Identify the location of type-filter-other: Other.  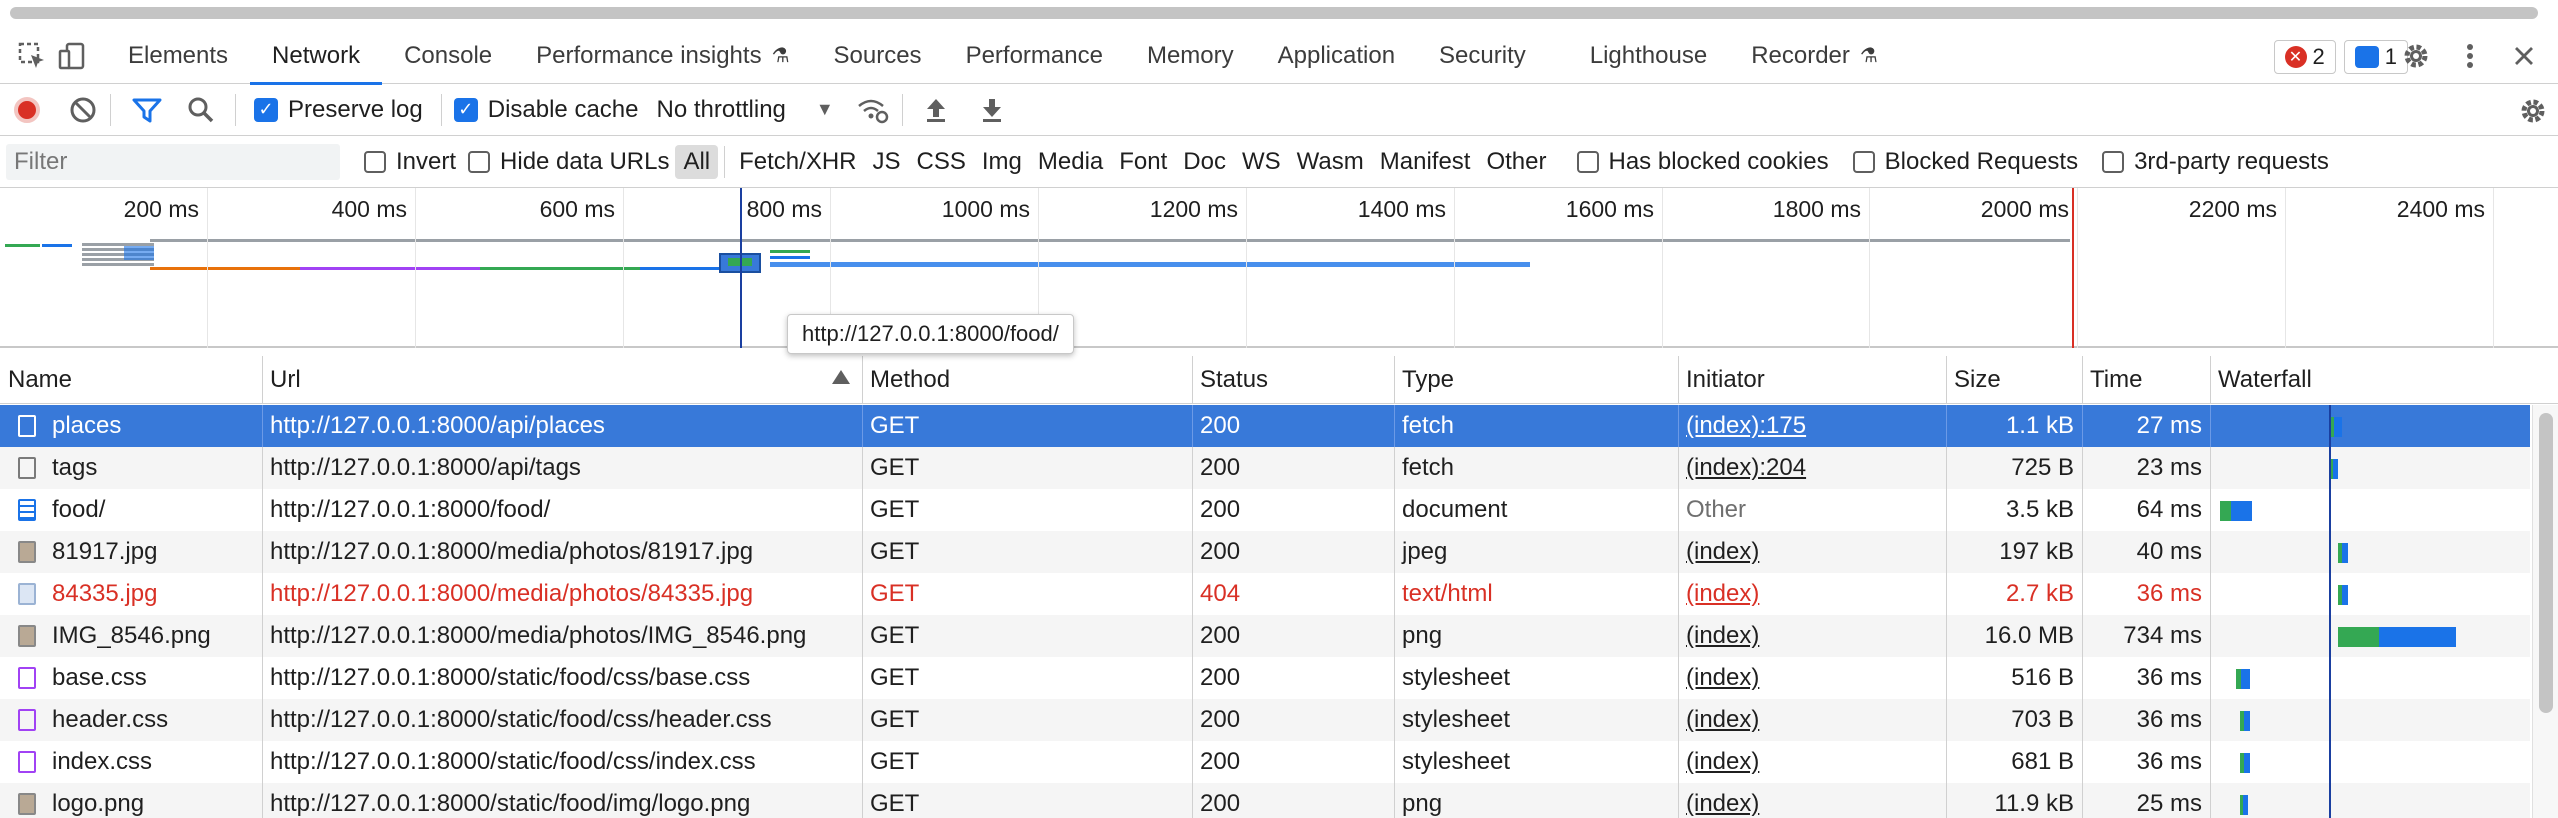
(1516, 162).